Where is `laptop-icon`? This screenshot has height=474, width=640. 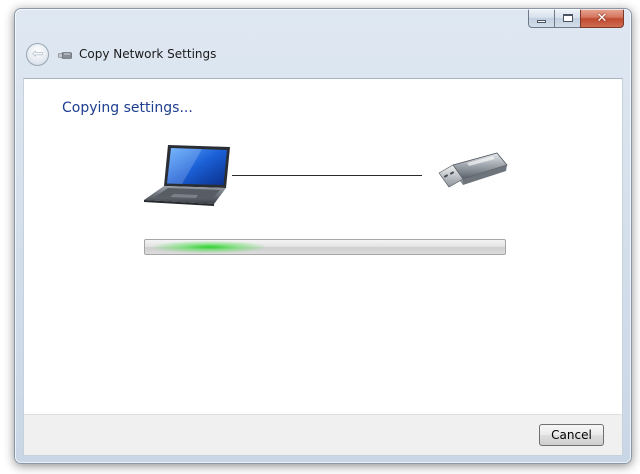
laptop-icon is located at coordinates (187, 175).